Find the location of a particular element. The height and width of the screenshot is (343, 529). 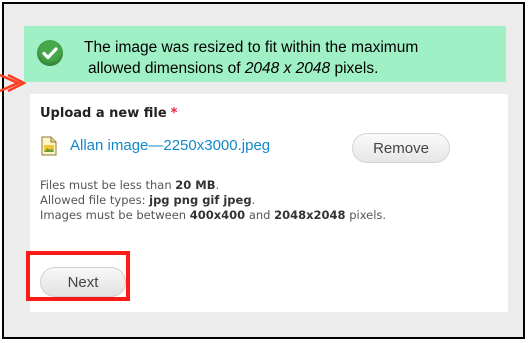

help-size-prefix: Files must be less than is located at coordinates (108, 185).